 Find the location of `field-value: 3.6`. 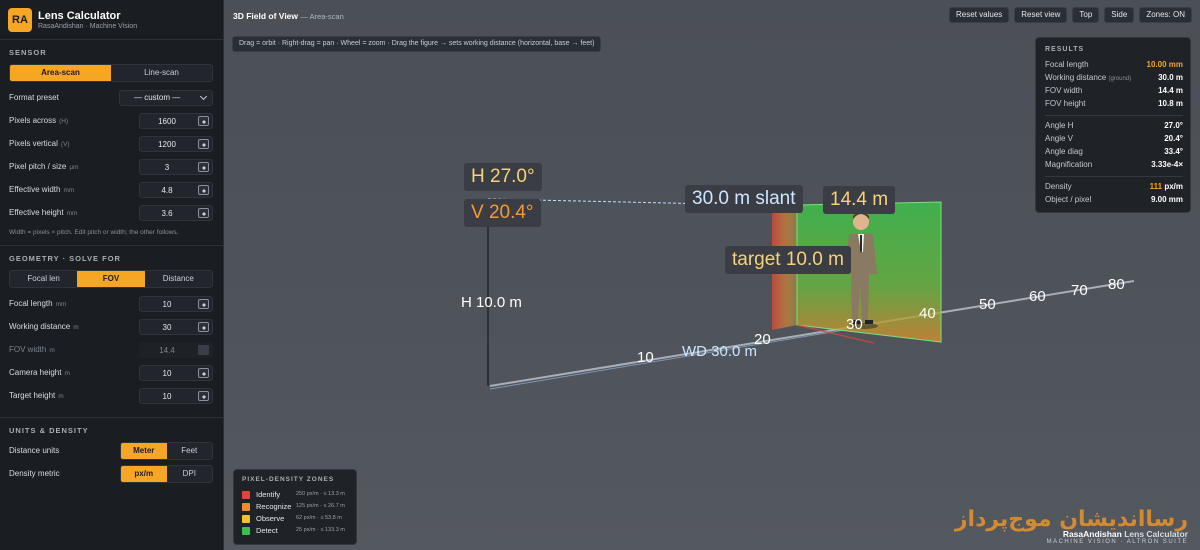

field-value: 3.6 is located at coordinates (167, 213).